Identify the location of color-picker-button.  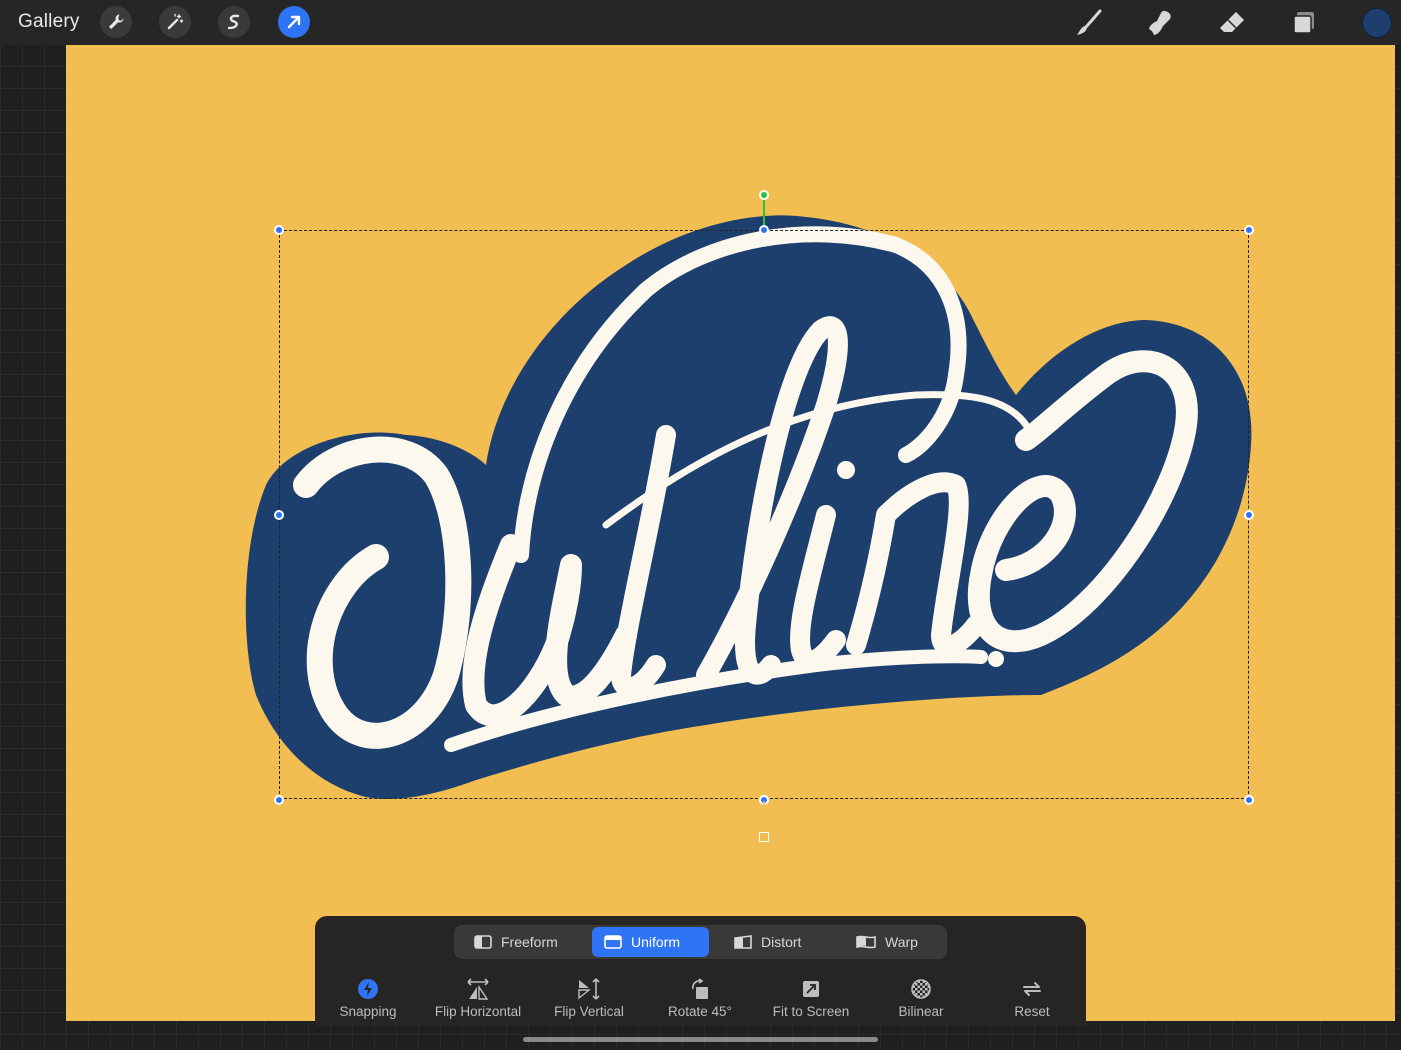
(1377, 23).